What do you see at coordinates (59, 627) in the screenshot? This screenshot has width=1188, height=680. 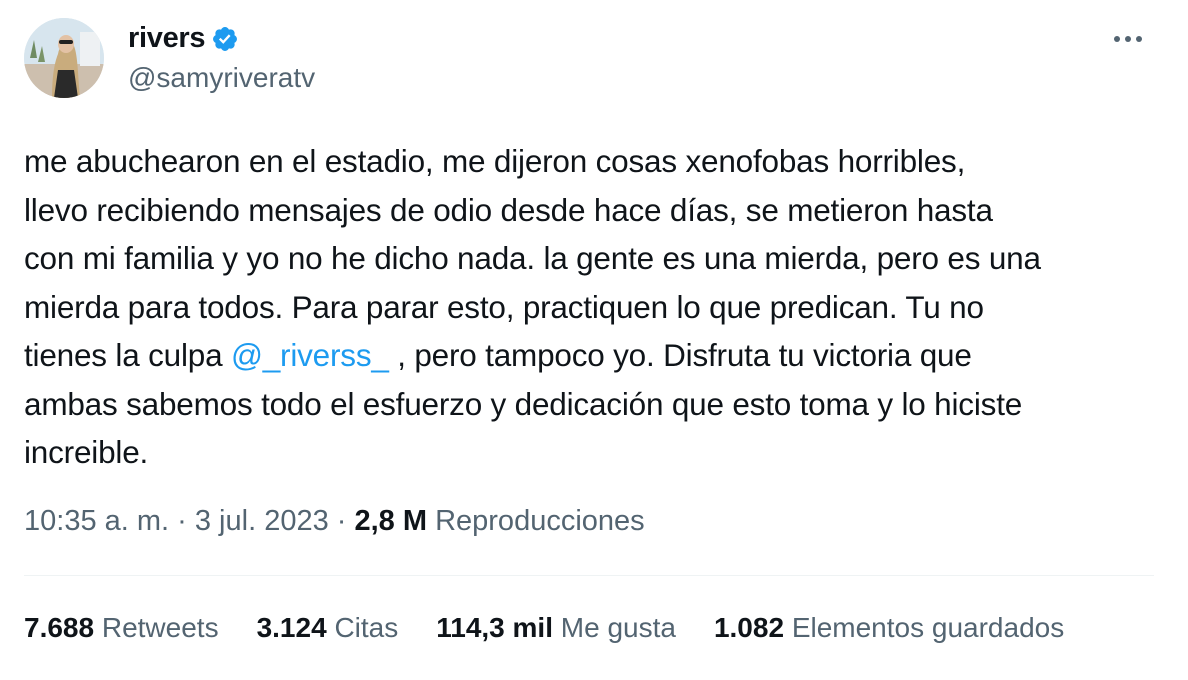 I see `retweets-count: 7.688` at bounding box center [59, 627].